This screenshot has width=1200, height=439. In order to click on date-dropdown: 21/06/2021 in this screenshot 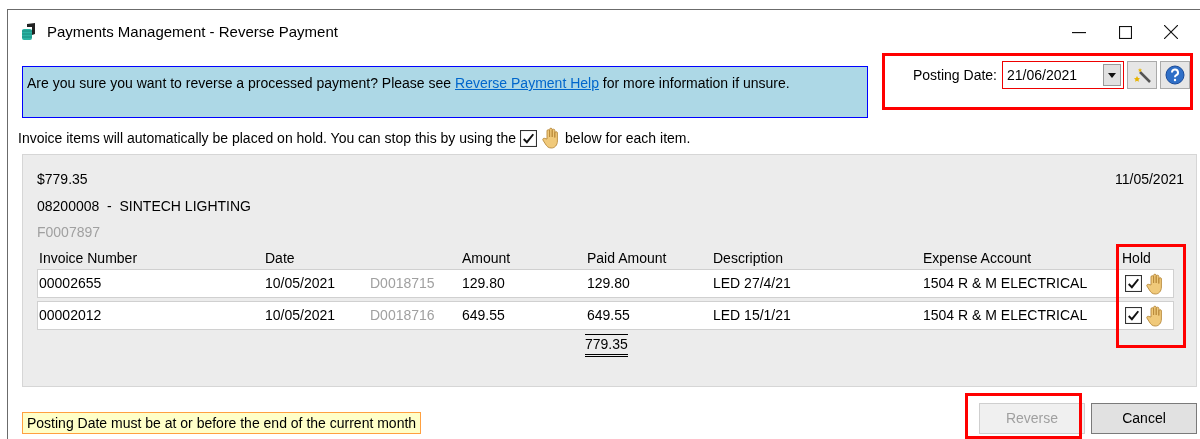, I will do `click(1063, 75)`.